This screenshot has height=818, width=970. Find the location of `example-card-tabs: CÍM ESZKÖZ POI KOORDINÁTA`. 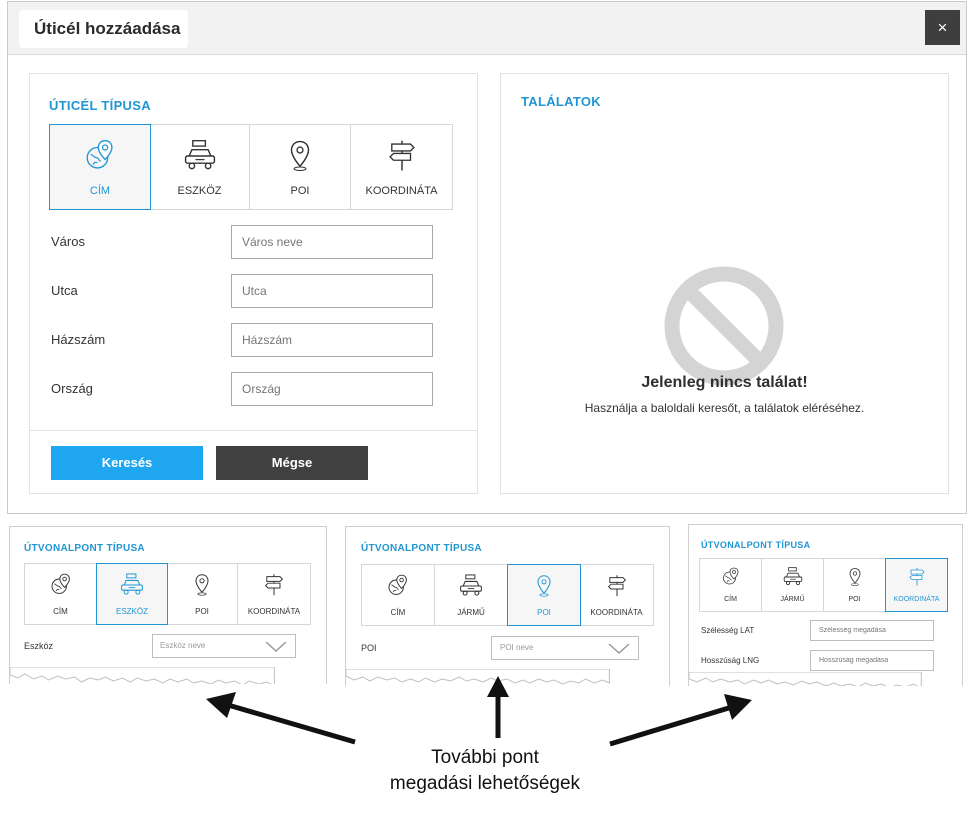

example-card-tabs: CÍM ESZKÖZ POI KOORDINÁTA is located at coordinates (167, 594).